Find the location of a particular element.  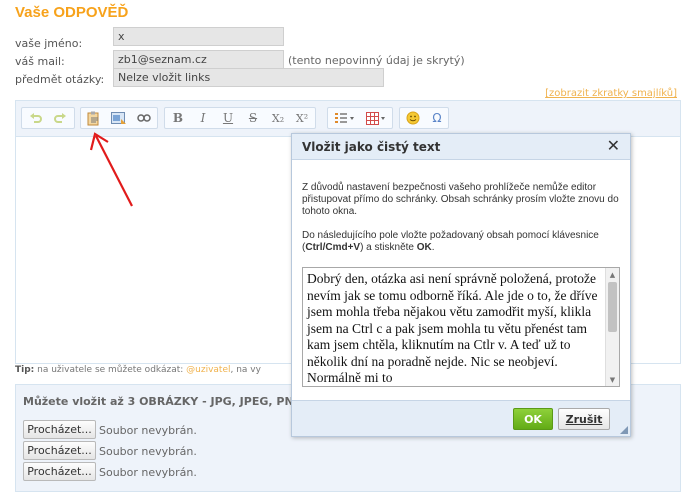

scroll-down-icon: ▼ is located at coordinates (612, 379).